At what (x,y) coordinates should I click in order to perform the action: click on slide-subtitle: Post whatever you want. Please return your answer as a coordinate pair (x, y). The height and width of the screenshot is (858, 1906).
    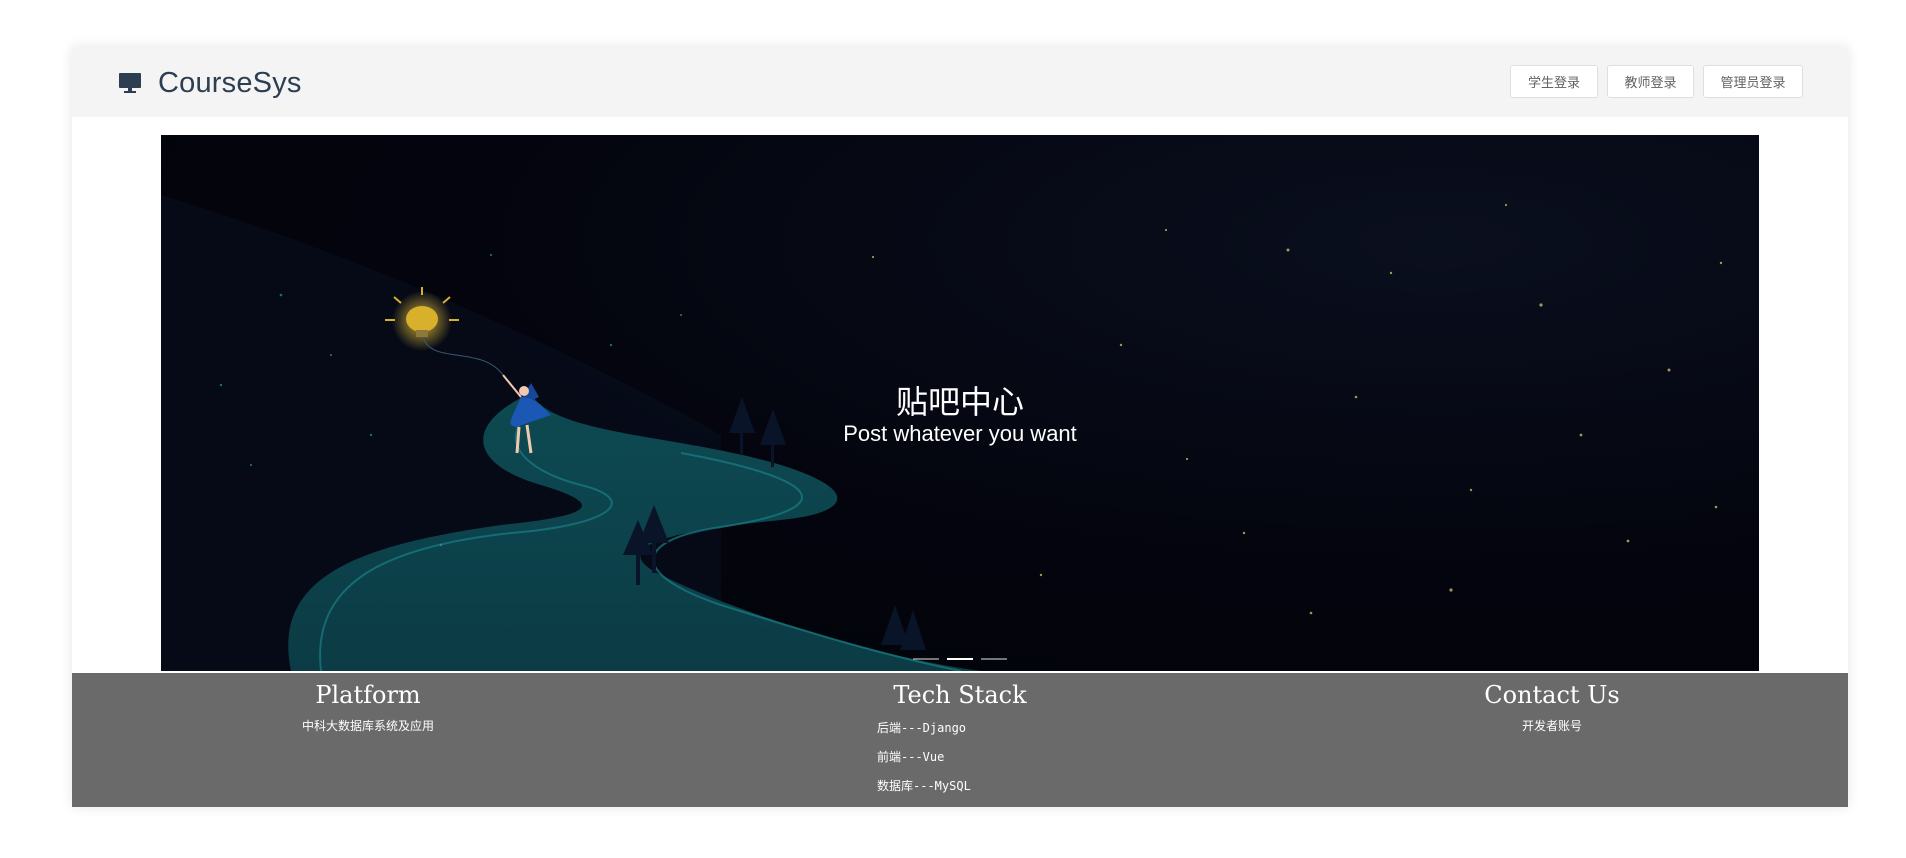
    Looking at the image, I should click on (960, 433).